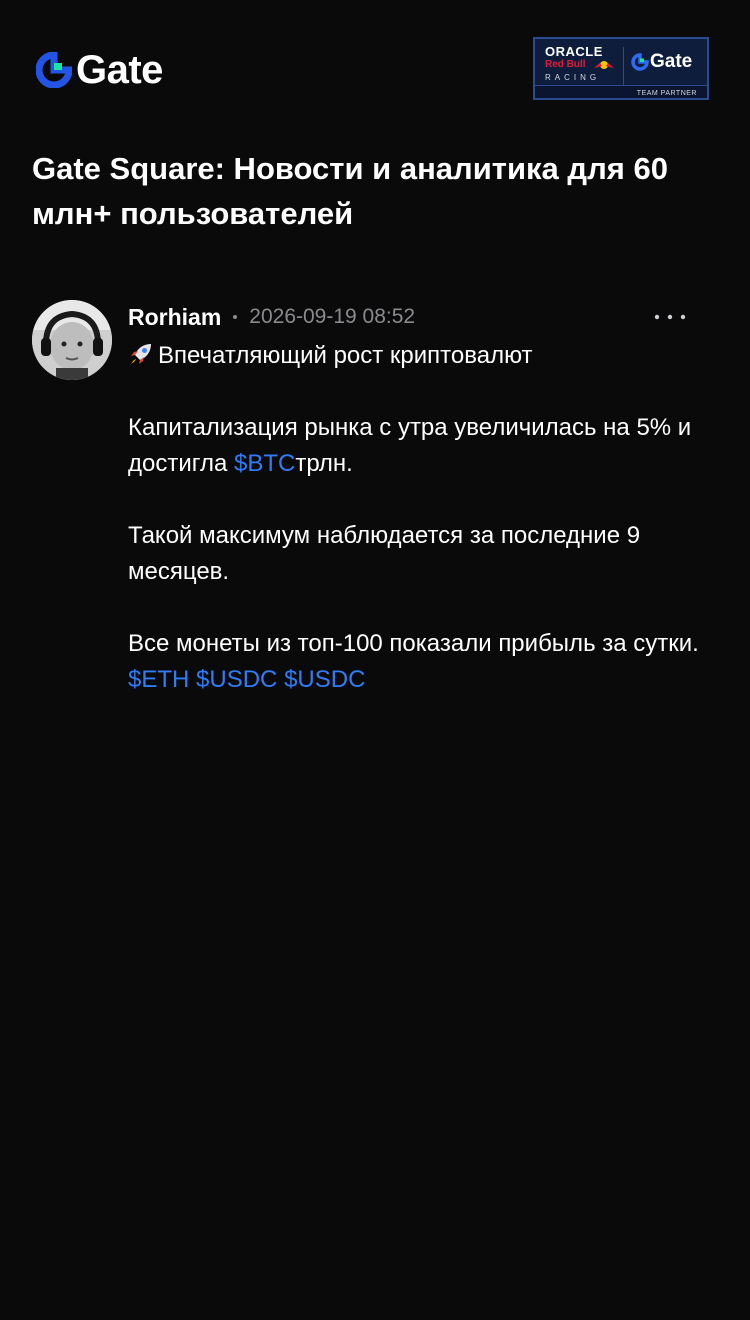 The width and height of the screenshot is (750, 1320). I want to click on author-row: Rorhiam 2026-09-19 08:52, so click(271, 317).